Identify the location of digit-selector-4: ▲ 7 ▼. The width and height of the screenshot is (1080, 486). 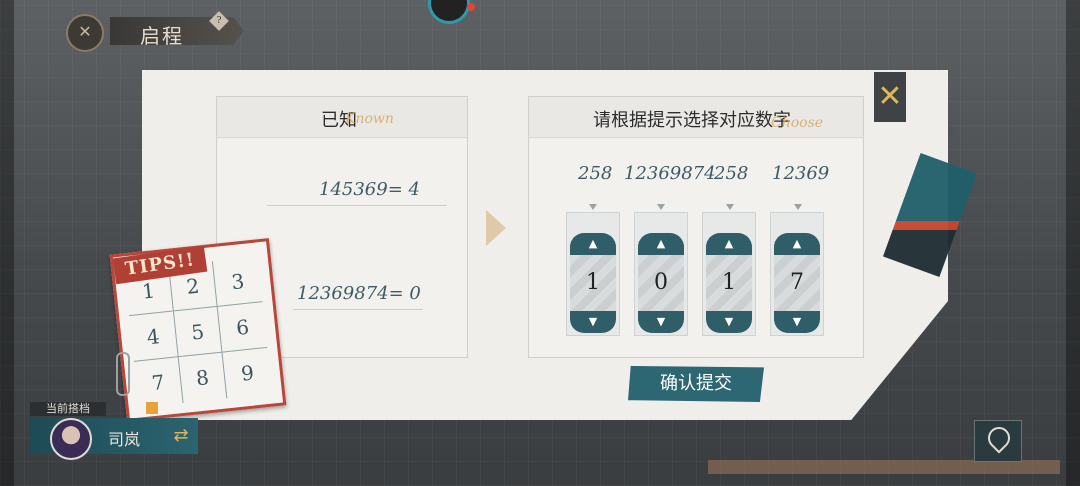
(797, 274).